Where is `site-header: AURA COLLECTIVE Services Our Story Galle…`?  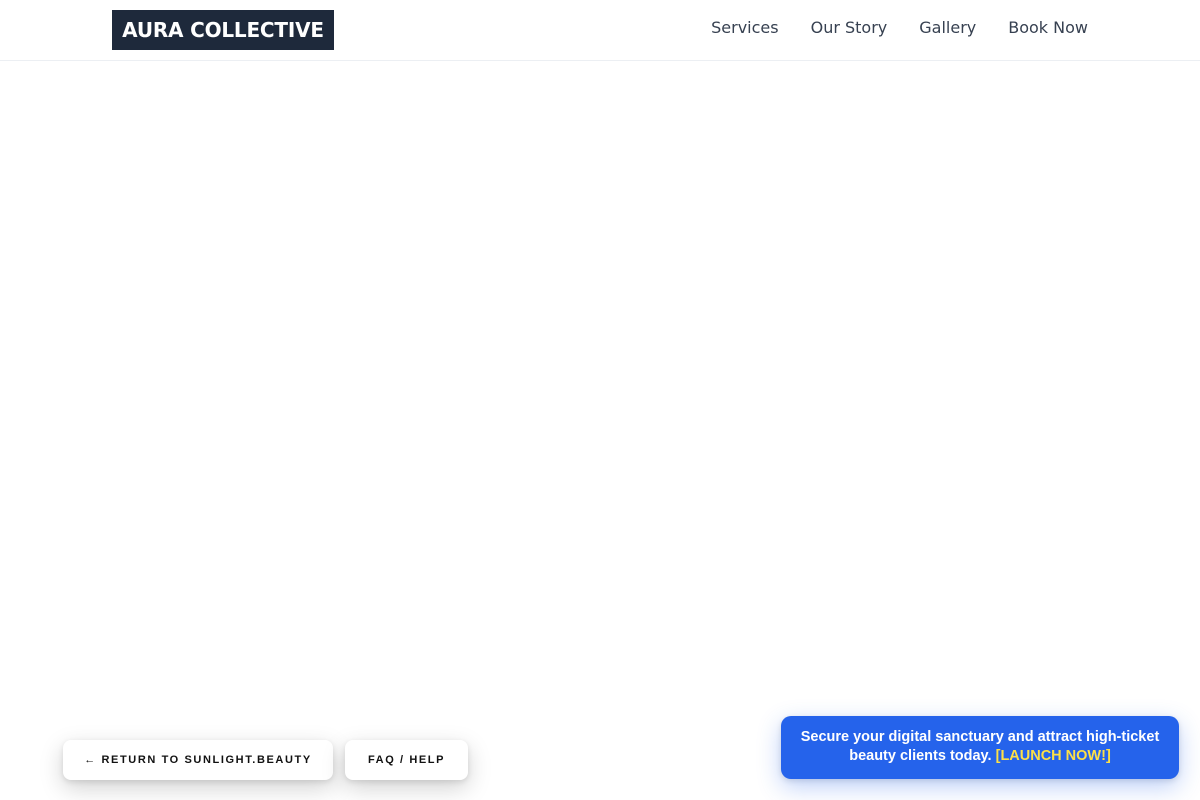 site-header: AURA COLLECTIVE Services Our Story Galle… is located at coordinates (600, 30).